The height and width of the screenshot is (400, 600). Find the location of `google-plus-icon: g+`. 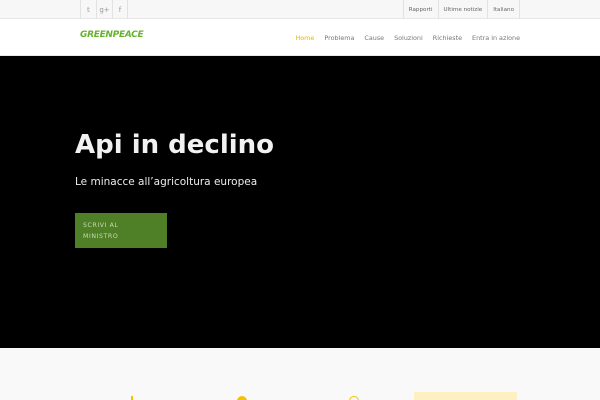

google-plus-icon: g+ is located at coordinates (104, 9).